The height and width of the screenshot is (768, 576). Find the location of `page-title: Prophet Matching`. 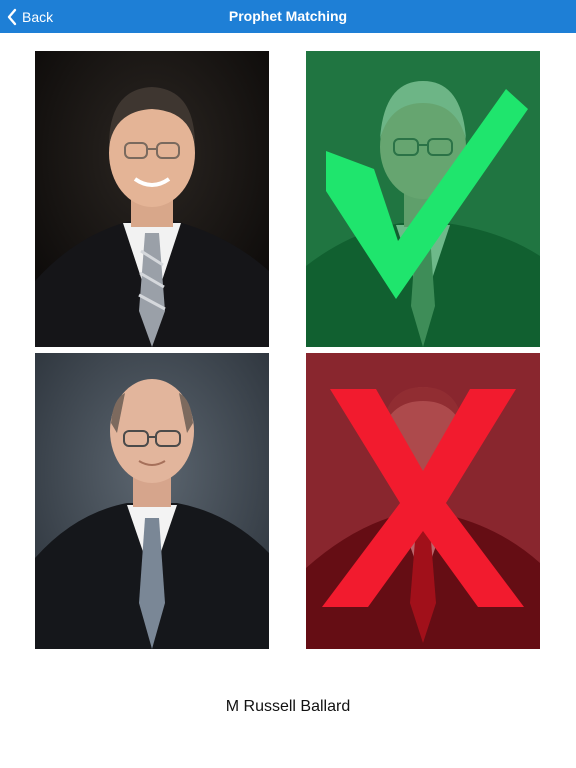

page-title: Prophet Matching is located at coordinates (288, 16).